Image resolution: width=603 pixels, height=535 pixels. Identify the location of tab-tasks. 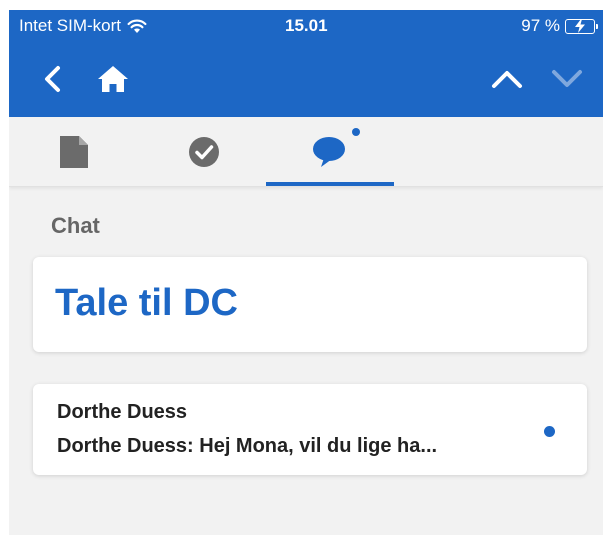
(204, 152).